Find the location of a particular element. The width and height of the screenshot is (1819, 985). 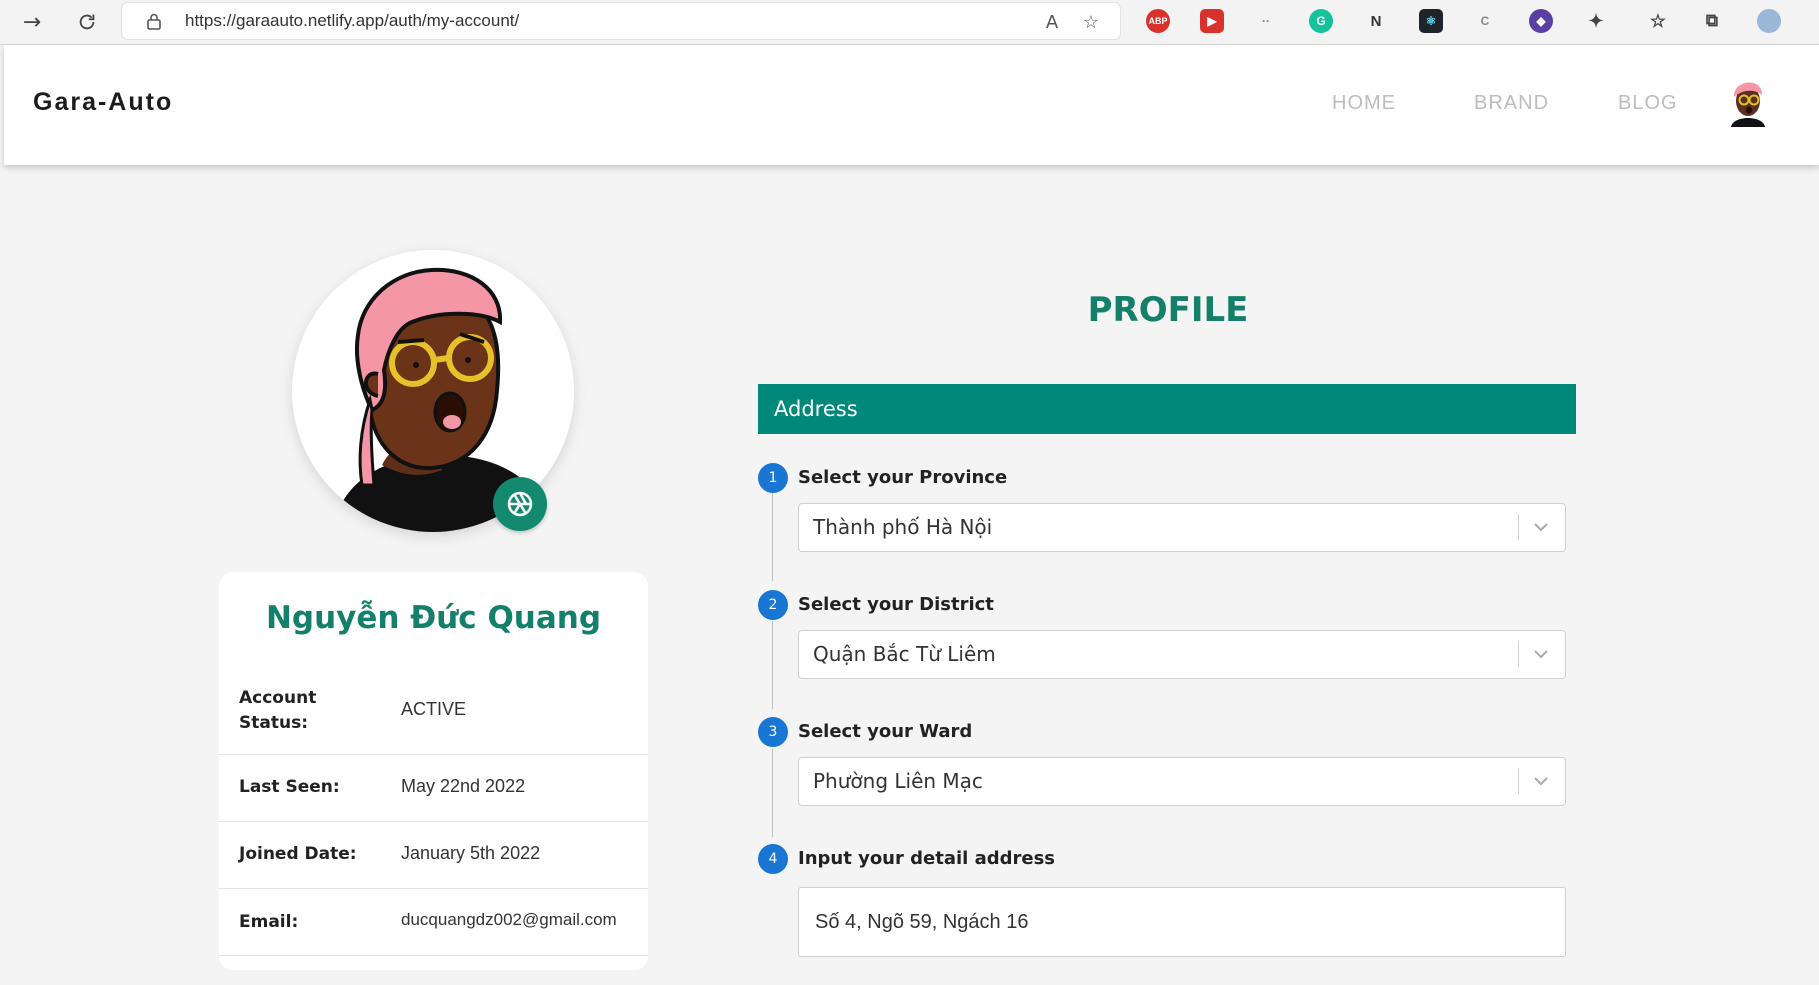

collections-icon: ⧉ is located at coordinates (1712, 21).